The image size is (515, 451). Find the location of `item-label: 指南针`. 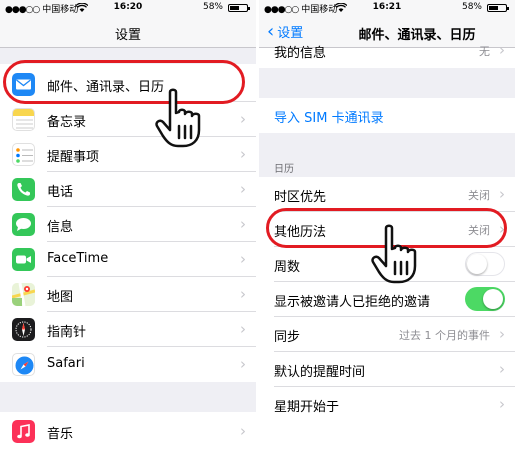

item-label: 指南针 is located at coordinates (67, 332).